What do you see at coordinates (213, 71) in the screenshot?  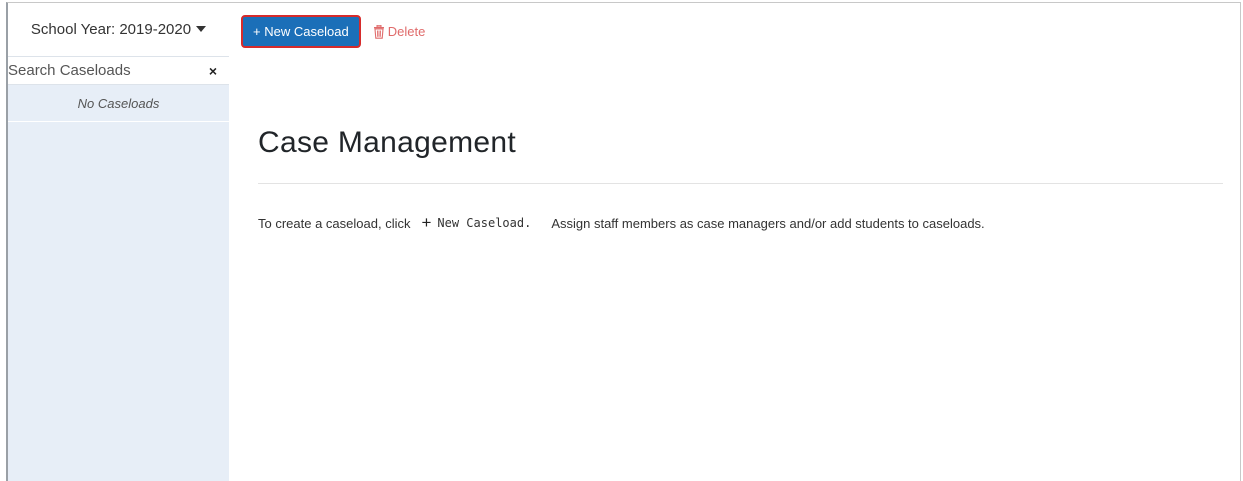 I see `clear-search-icon: ×` at bounding box center [213, 71].